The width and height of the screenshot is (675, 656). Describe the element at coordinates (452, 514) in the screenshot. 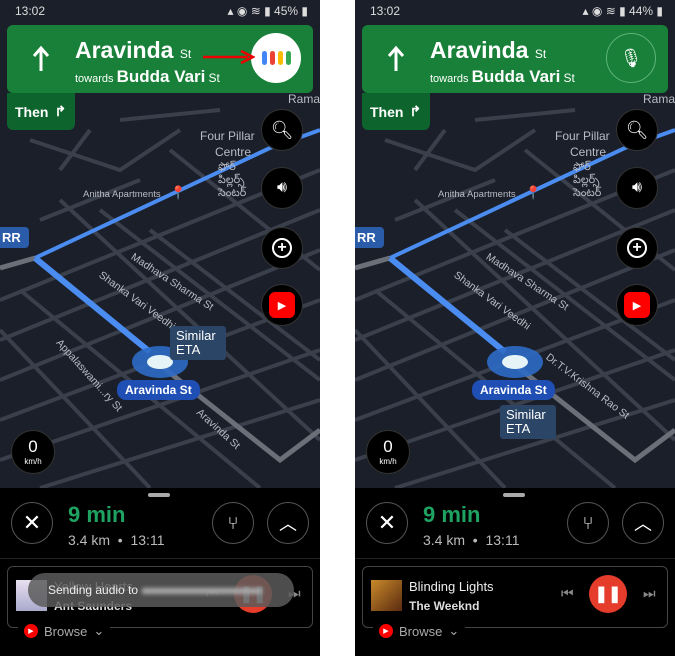

I see `trip-duration: 9 min` at that location.